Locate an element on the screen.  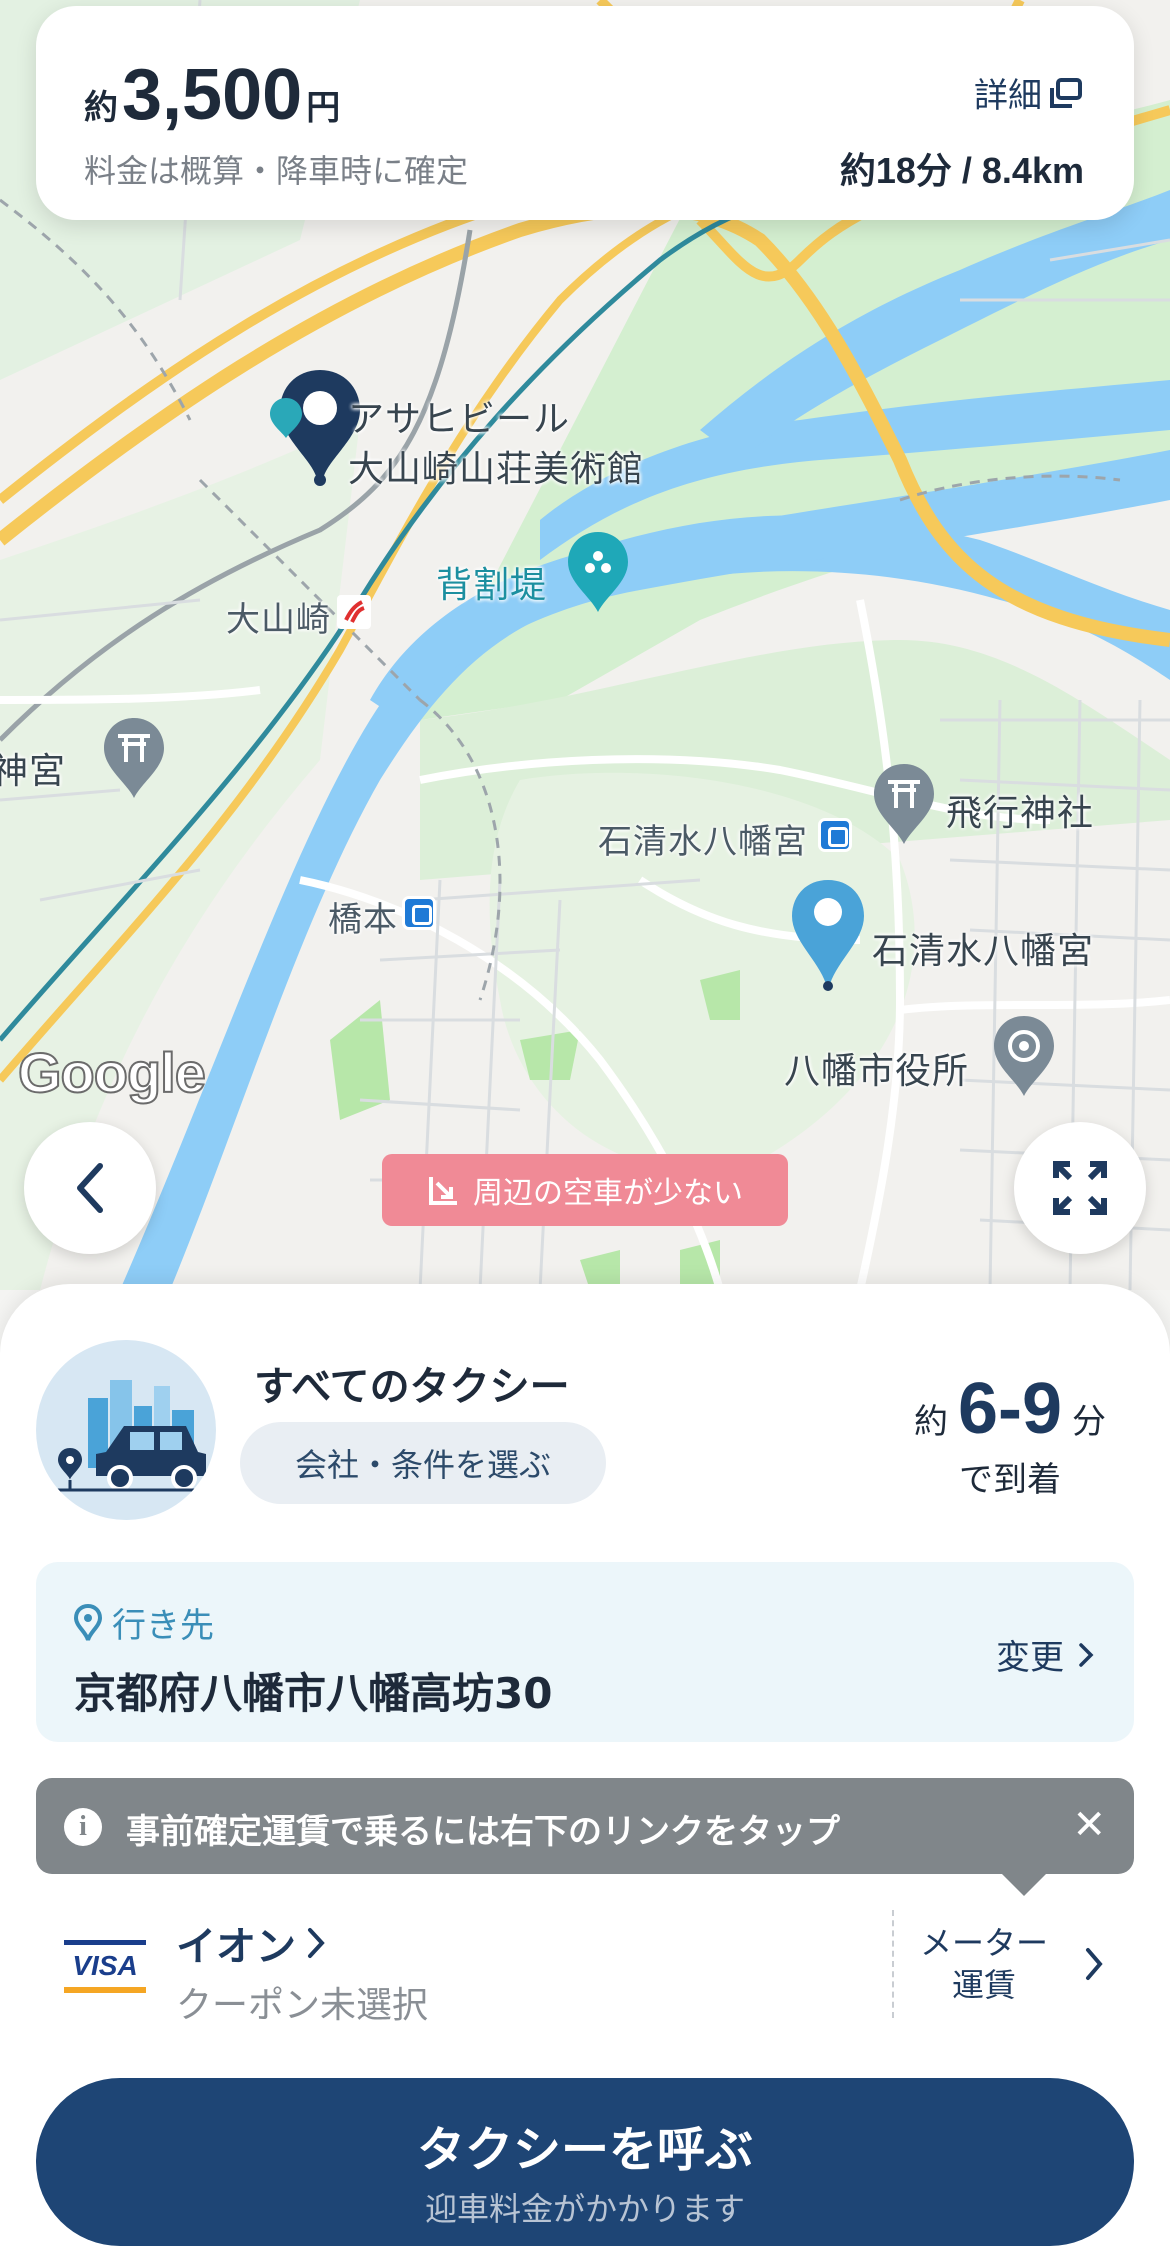
expand-map-button is located at coordinates (1080, 1188).